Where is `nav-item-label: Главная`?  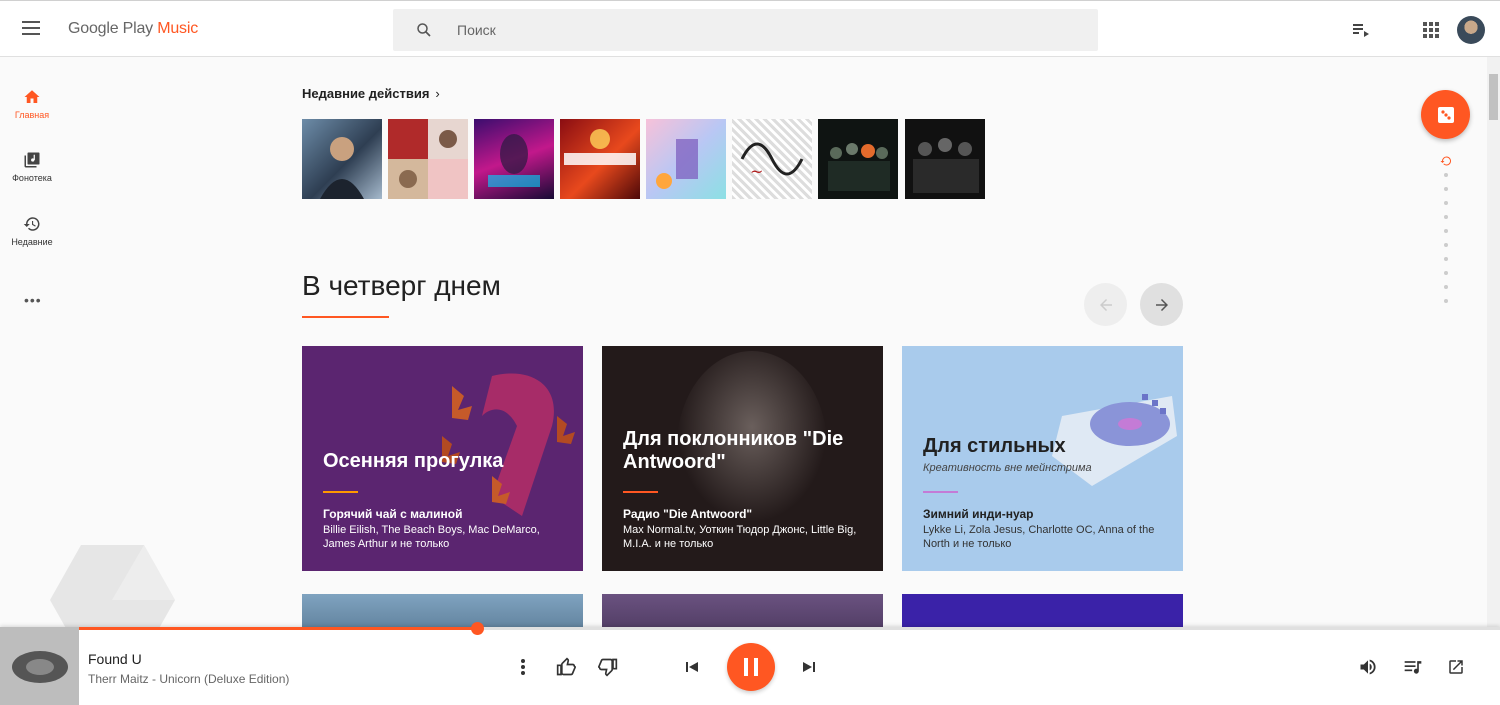 nav-item-label: Главная is located at coordinates (32, 115).